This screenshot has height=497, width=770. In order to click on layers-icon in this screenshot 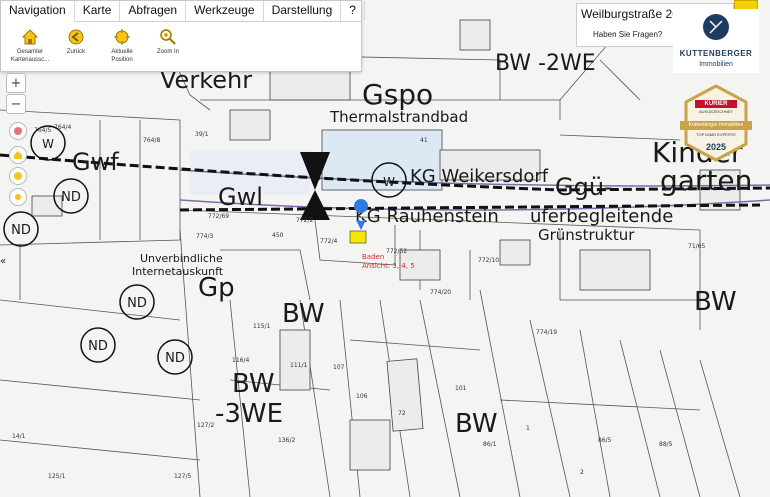, I will do `click(18, 131)`.